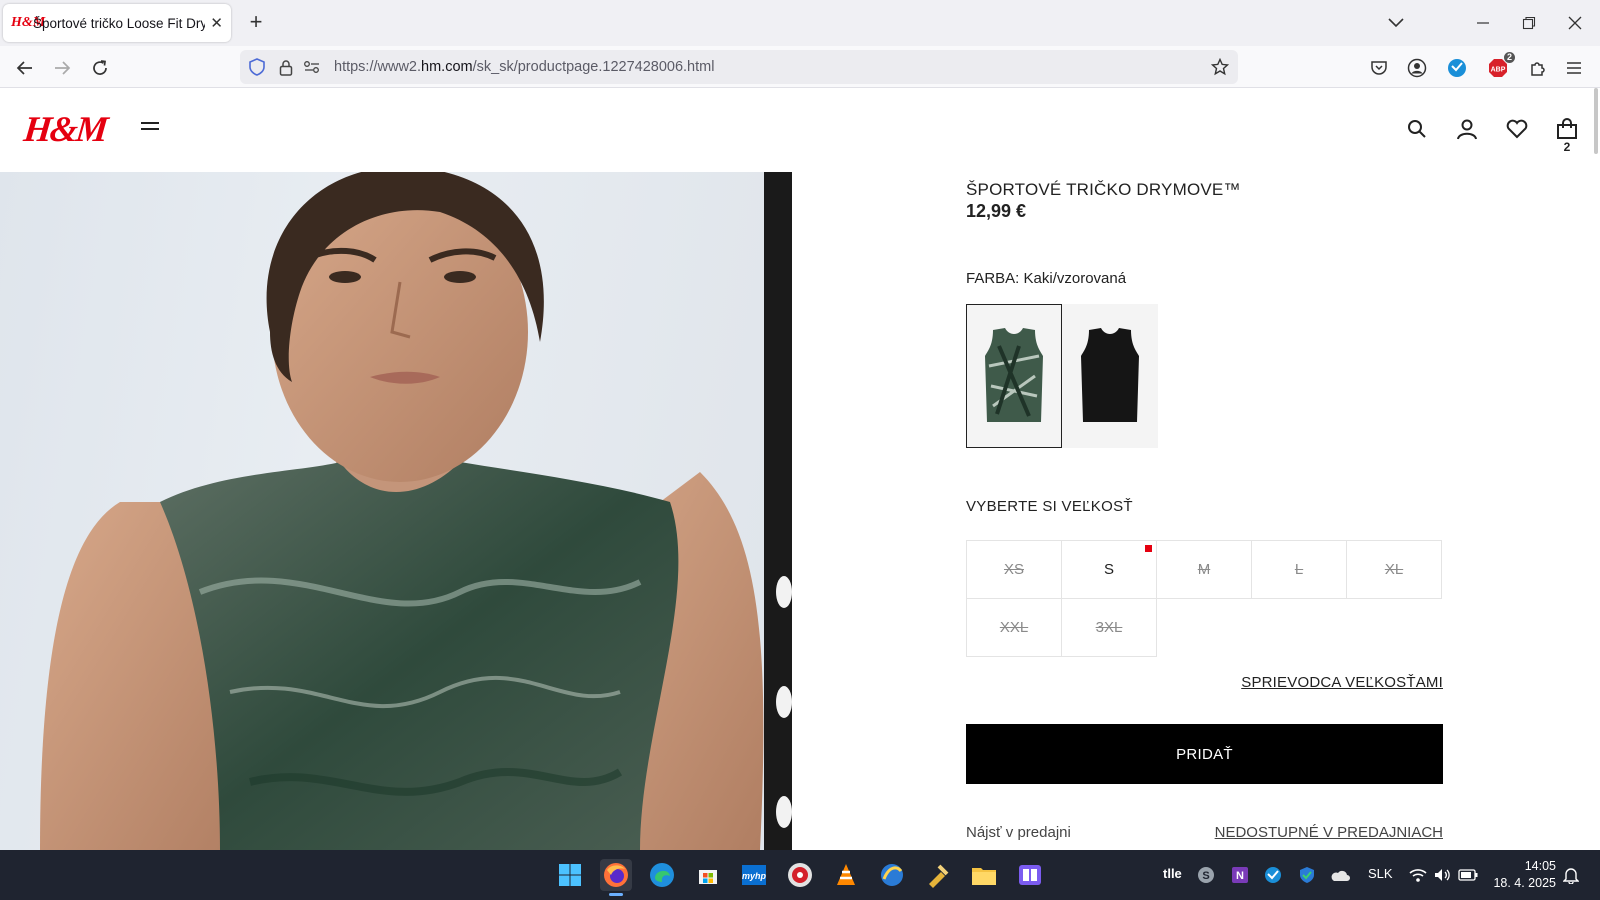 The width and height of the screenshot is (1600, 900). I want to click on hamburger-menu-icon, so click(150, 129).